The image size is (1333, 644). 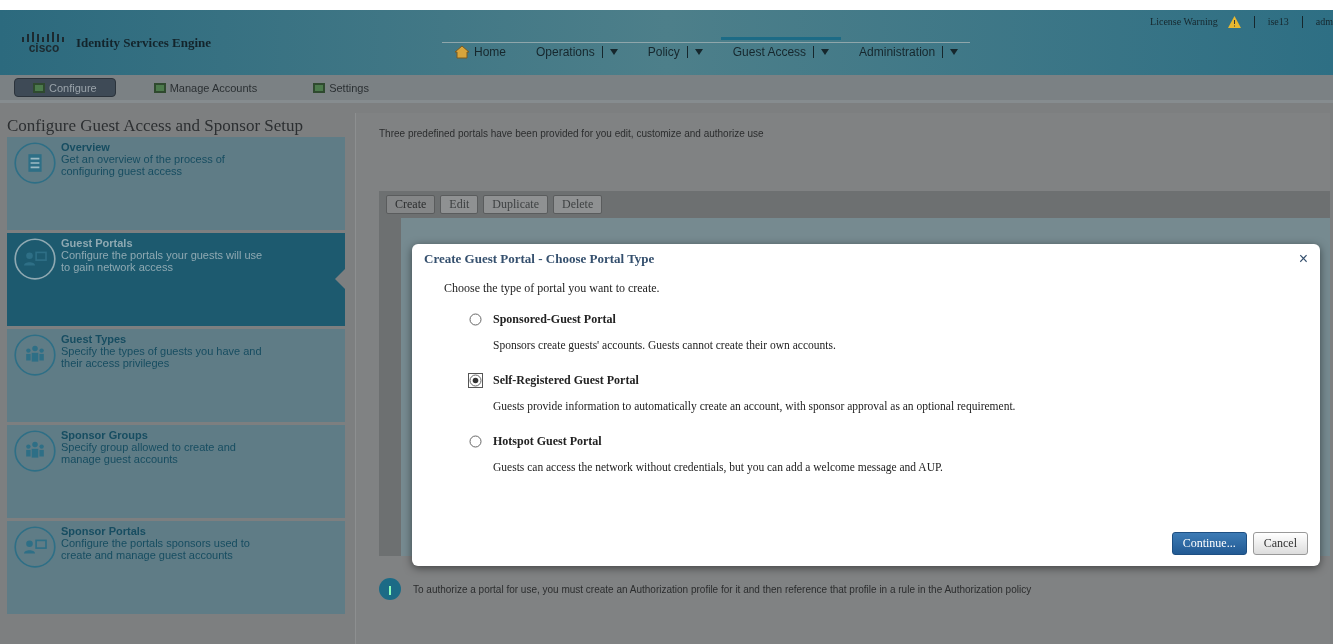 I want to click on nav-tab: Policy, so click(x=675, y=50).